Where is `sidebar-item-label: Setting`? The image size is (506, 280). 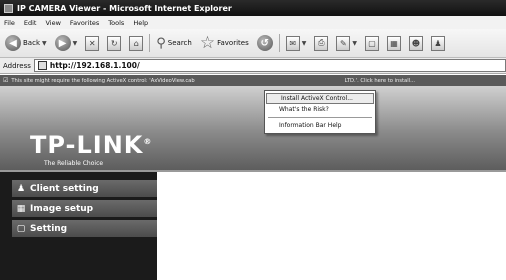
sidebar-item-label: Setting is located at coordinates (49, 228).